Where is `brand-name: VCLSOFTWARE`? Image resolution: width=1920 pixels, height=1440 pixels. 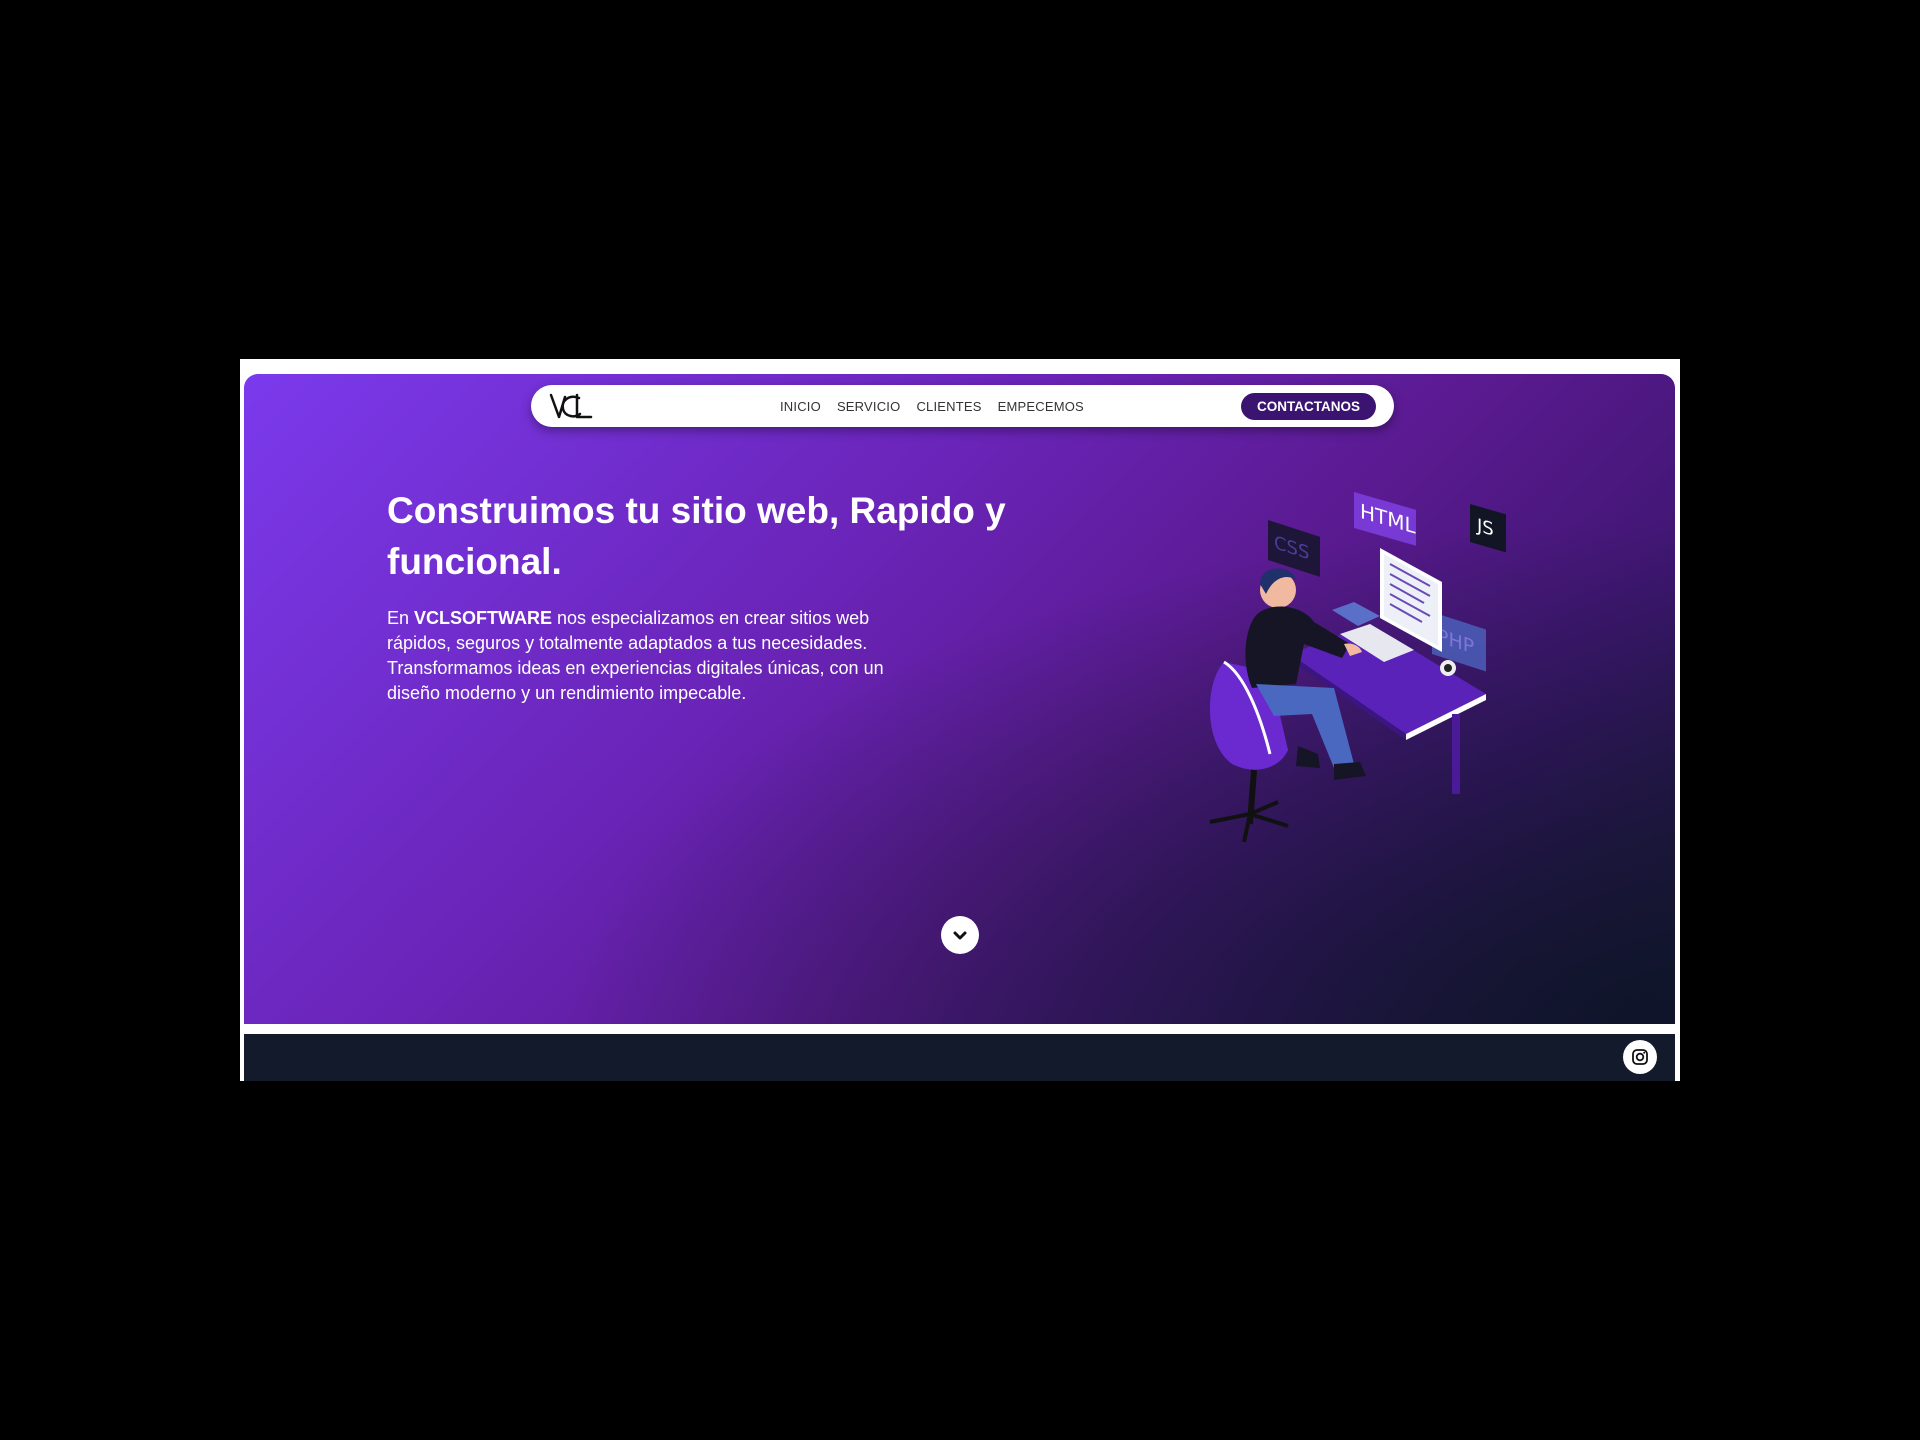
brand-name: VCLSOFTWARE is located at coordinates (483, 618).